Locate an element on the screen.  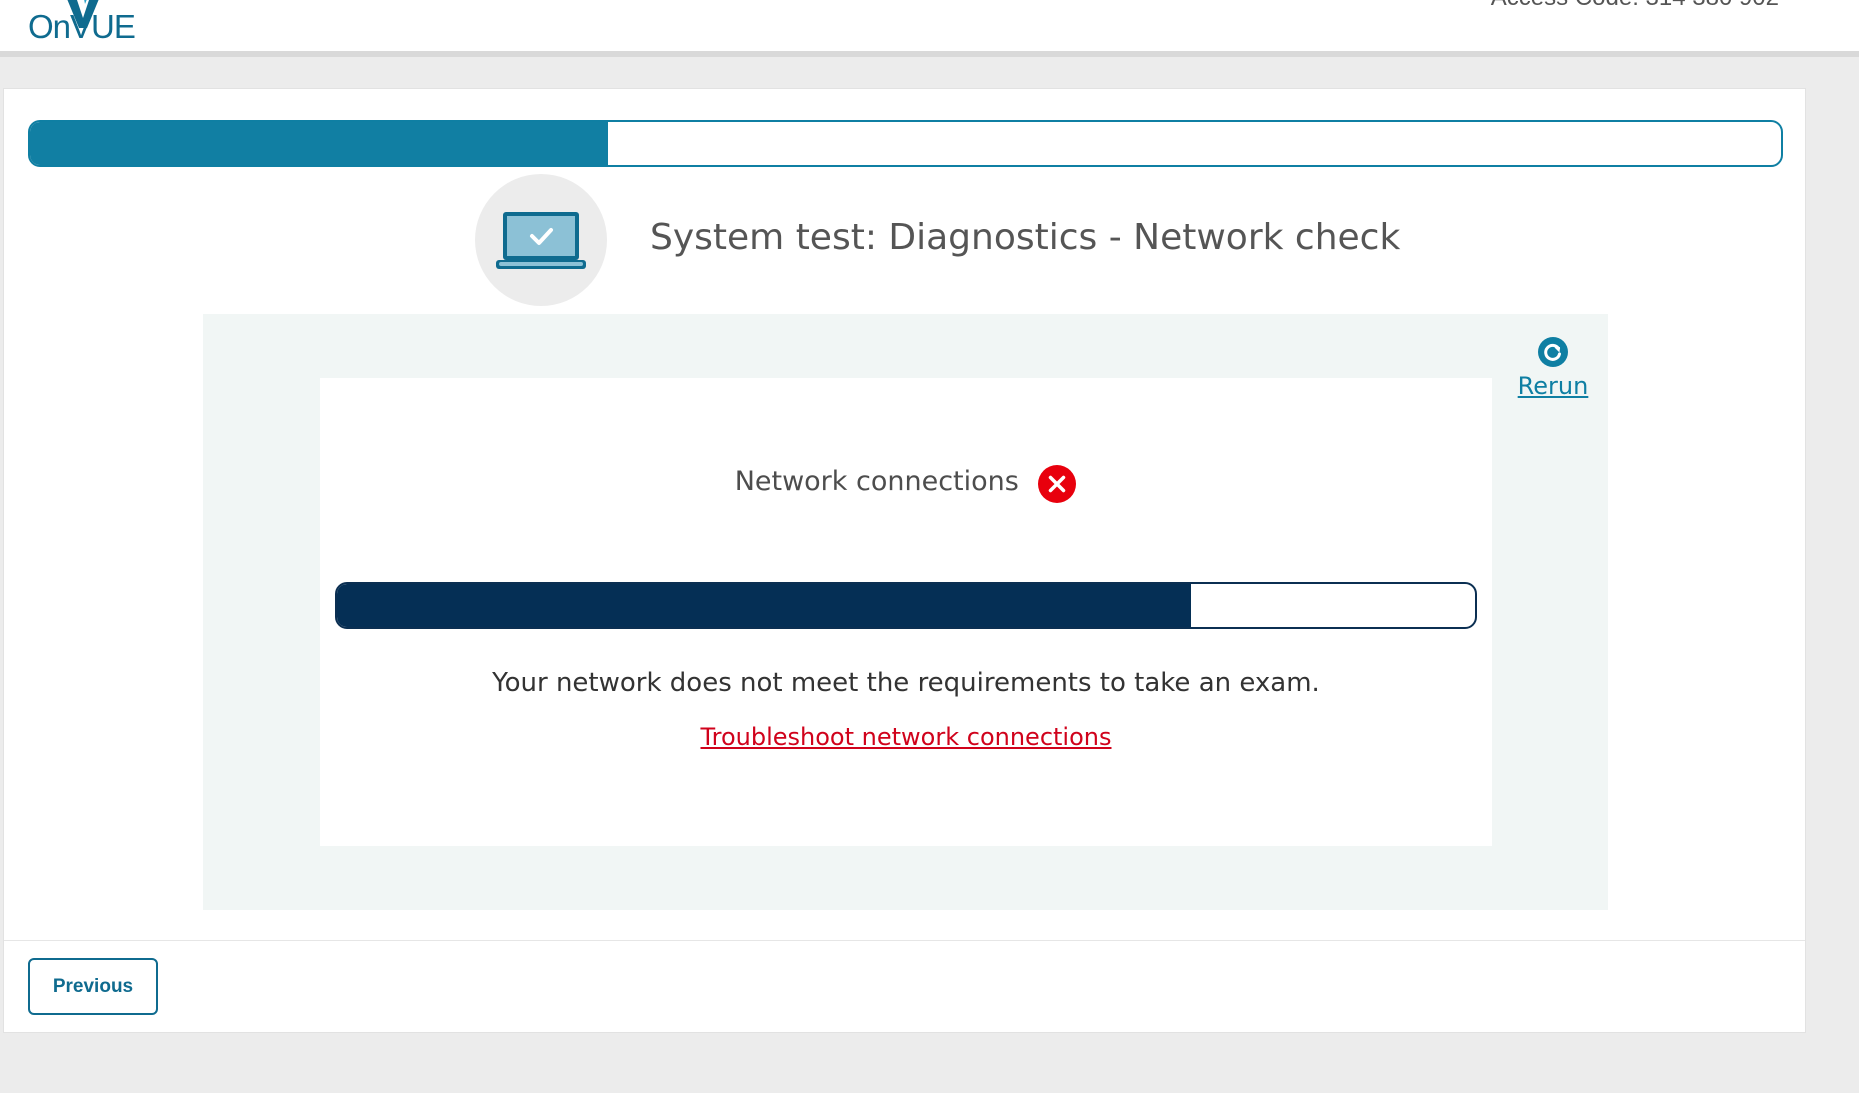
check-header: Network connections is located at coordinates (906, 481).